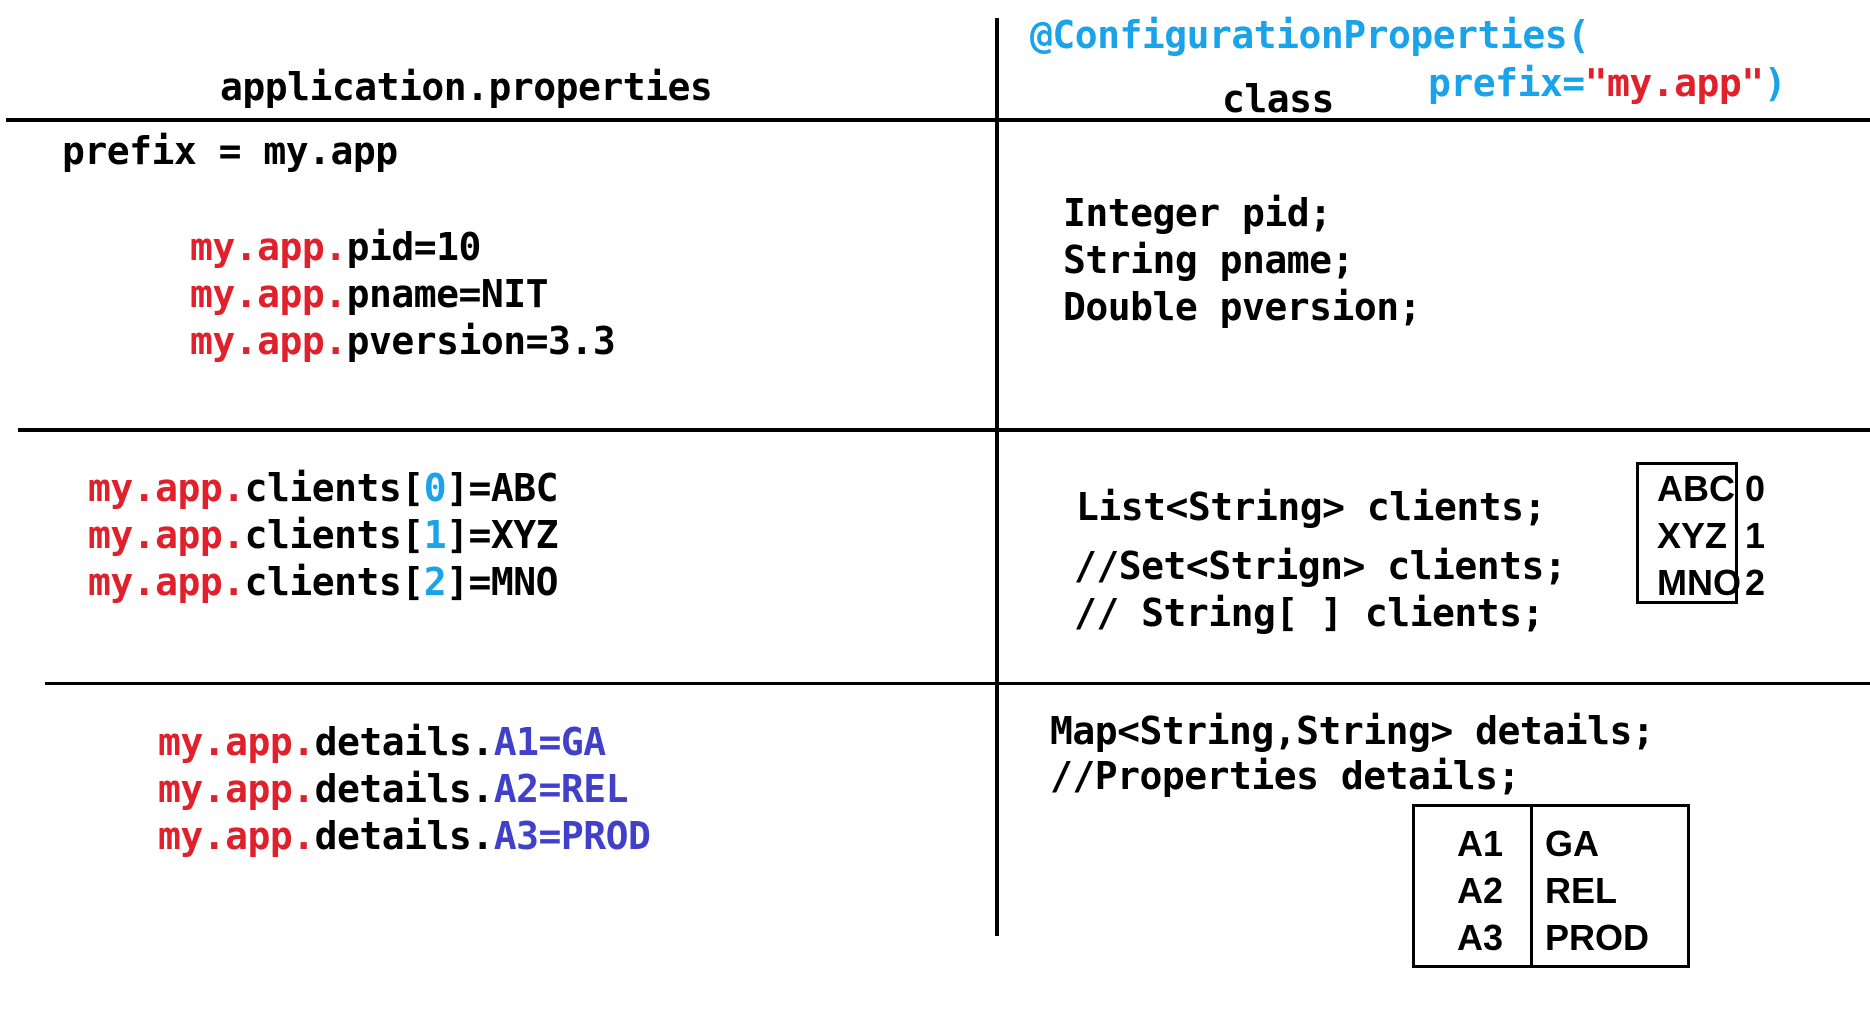  I want to click on class-field-line: //Properties details;, so click(1285, 776).